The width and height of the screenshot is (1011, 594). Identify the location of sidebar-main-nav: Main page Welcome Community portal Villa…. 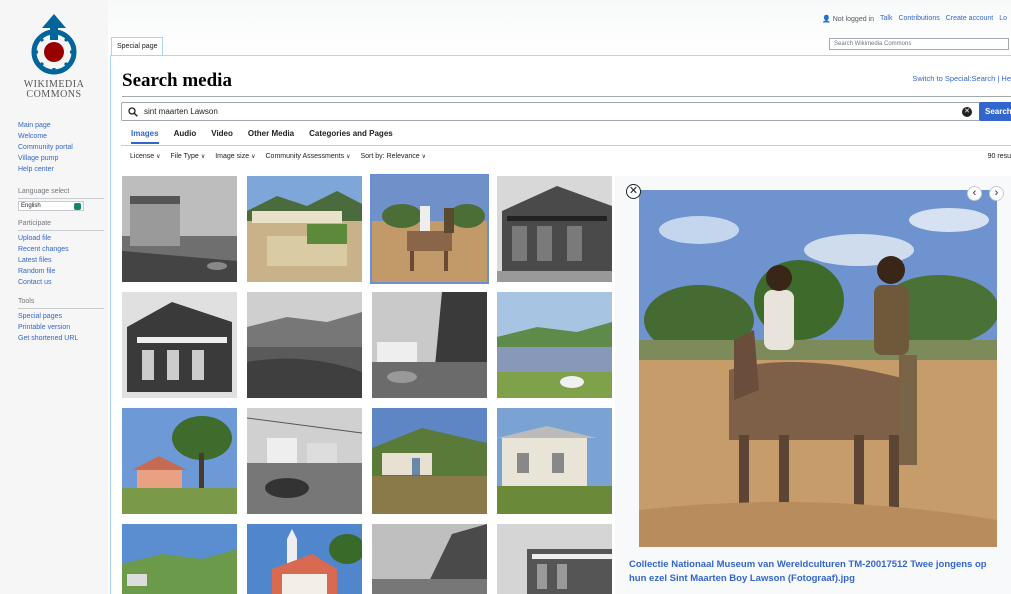
(61, 147).